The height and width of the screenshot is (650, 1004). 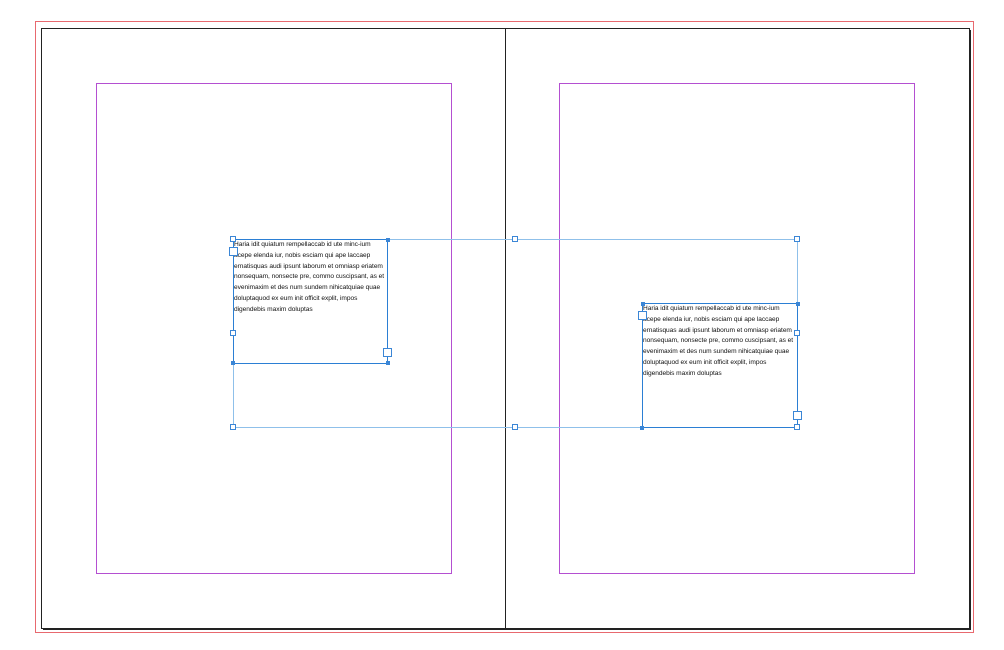 What do you see at coordinates (233, 239) in the screenshot?
I see `group-handle-top-left` at bounding box center [233, 239].